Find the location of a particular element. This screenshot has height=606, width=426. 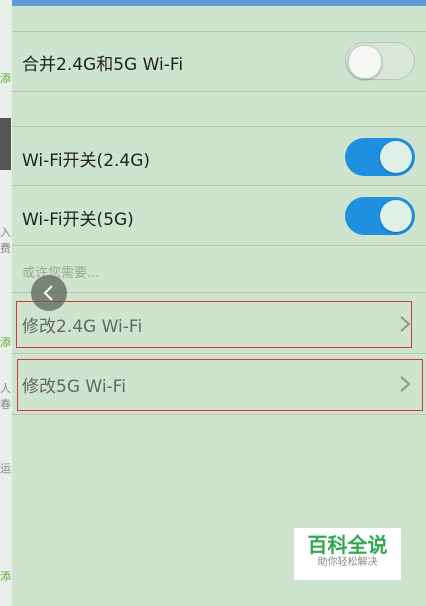

back-button is located at coordinates (49, 293).